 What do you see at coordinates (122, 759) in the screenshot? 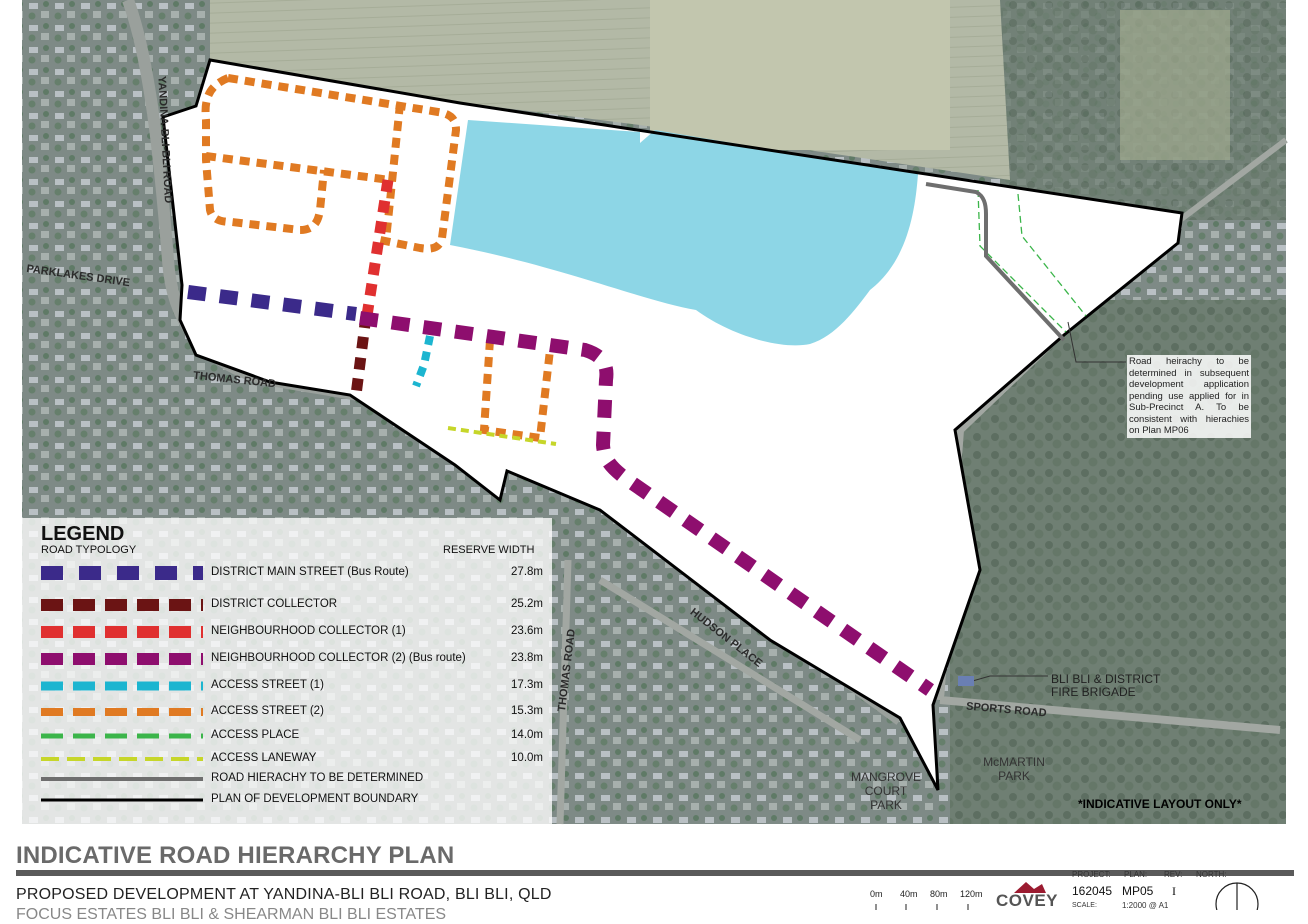
I see `legend-swatch-access-laneway` at bounding box center [122, 759].